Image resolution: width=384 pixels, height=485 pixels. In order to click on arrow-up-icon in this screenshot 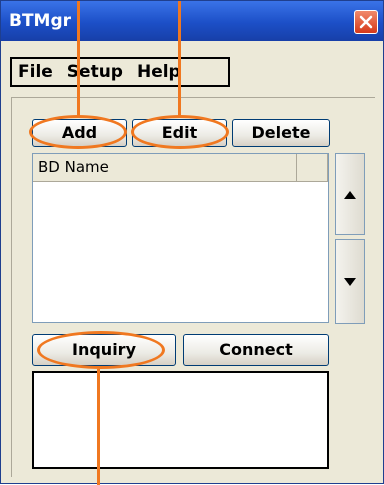, I will do `click(350, 195)`.